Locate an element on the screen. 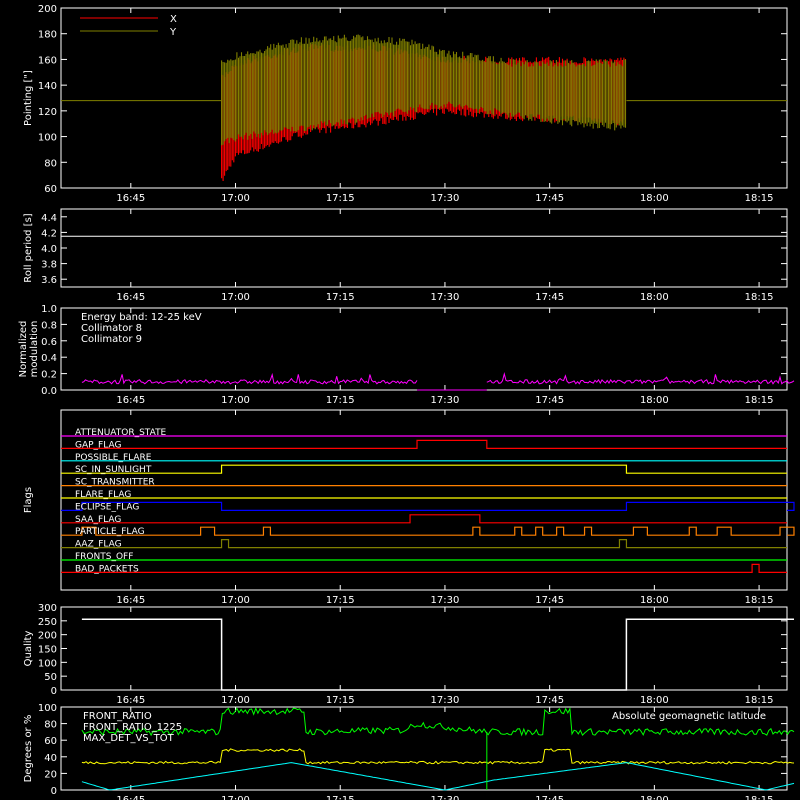  flag-sc_transmitter-label: SC_TRANSMITTER is located at coordinates (115, 483).